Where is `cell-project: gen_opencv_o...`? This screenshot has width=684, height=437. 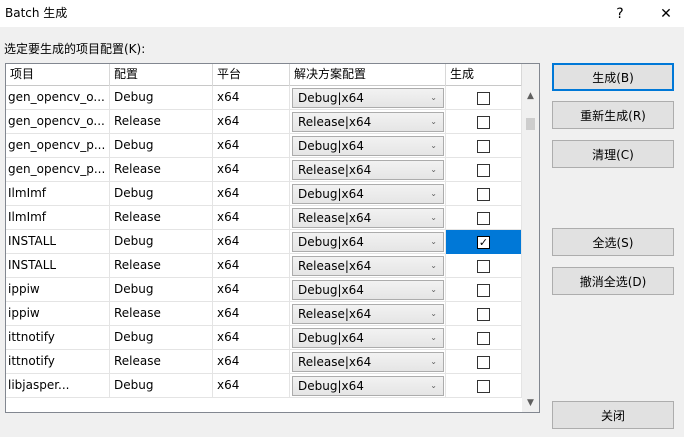
cell-project: gen_opencv_o... is located at coordinates (58, 122).